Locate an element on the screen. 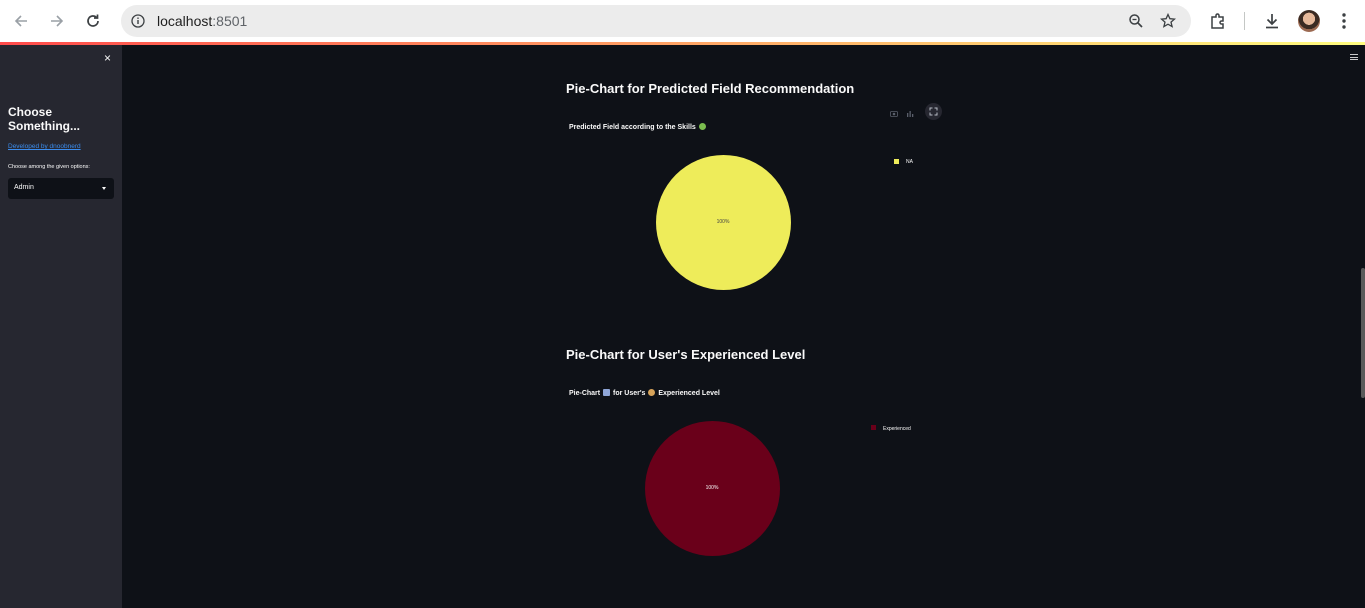  bar-chart-icon is located at coordinates (910, 113).